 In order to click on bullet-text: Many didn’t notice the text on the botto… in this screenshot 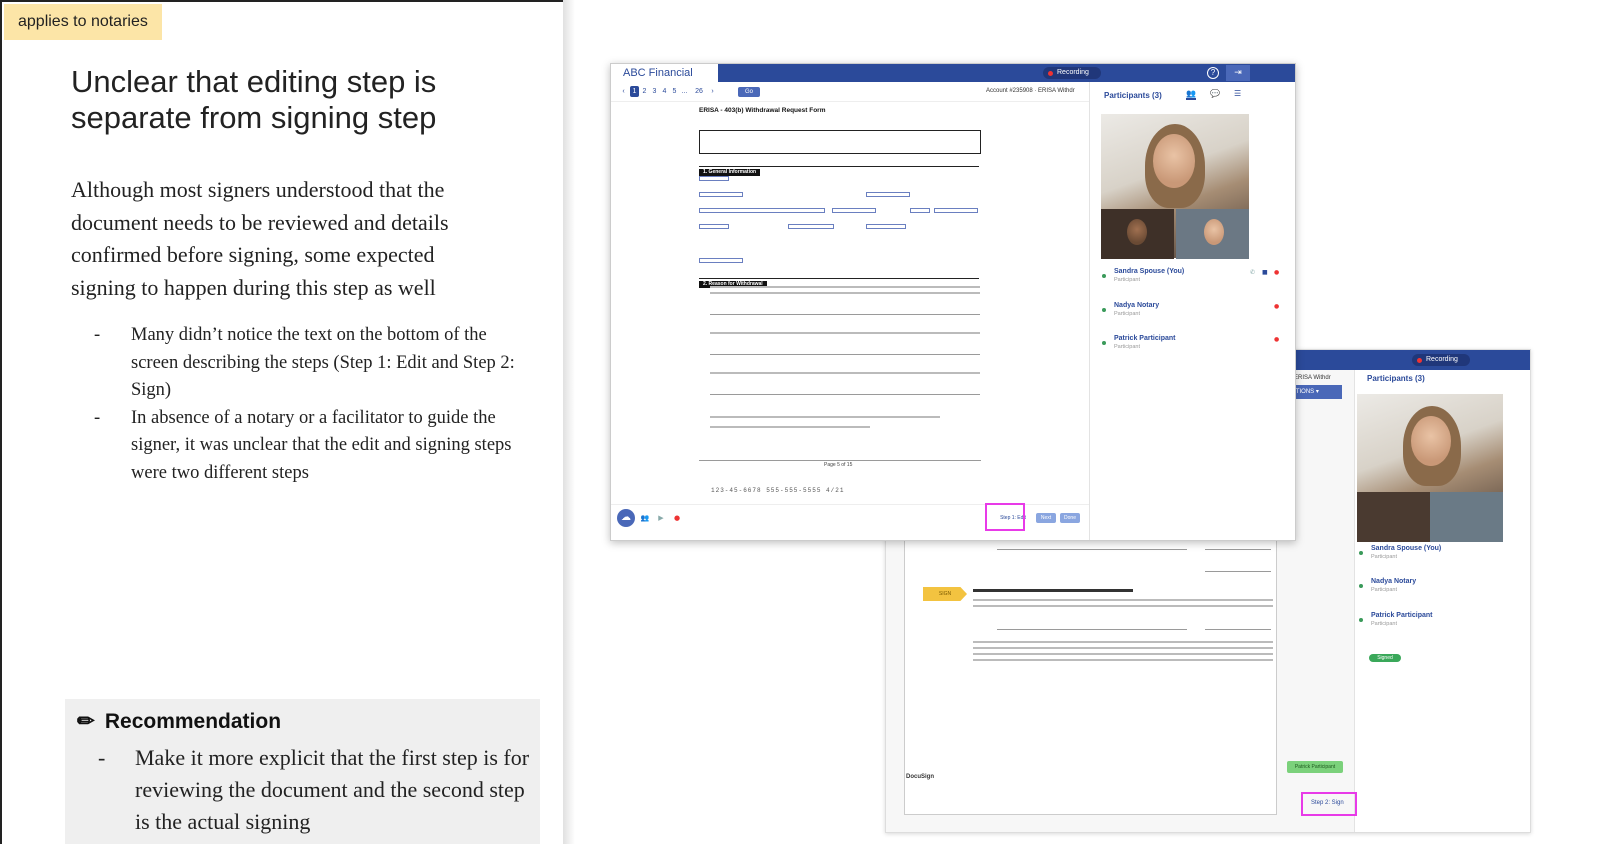, I will do `click(323, 362)`.